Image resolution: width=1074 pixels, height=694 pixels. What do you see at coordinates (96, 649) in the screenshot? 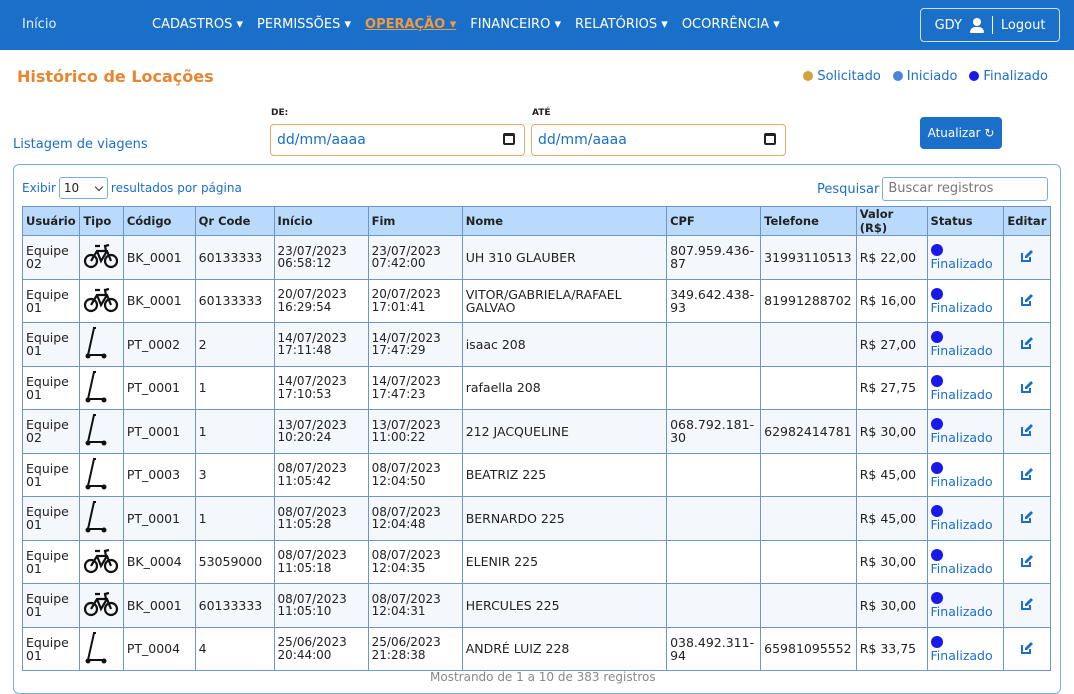
I see `scooter-icon` at bounding box center [96, 649].